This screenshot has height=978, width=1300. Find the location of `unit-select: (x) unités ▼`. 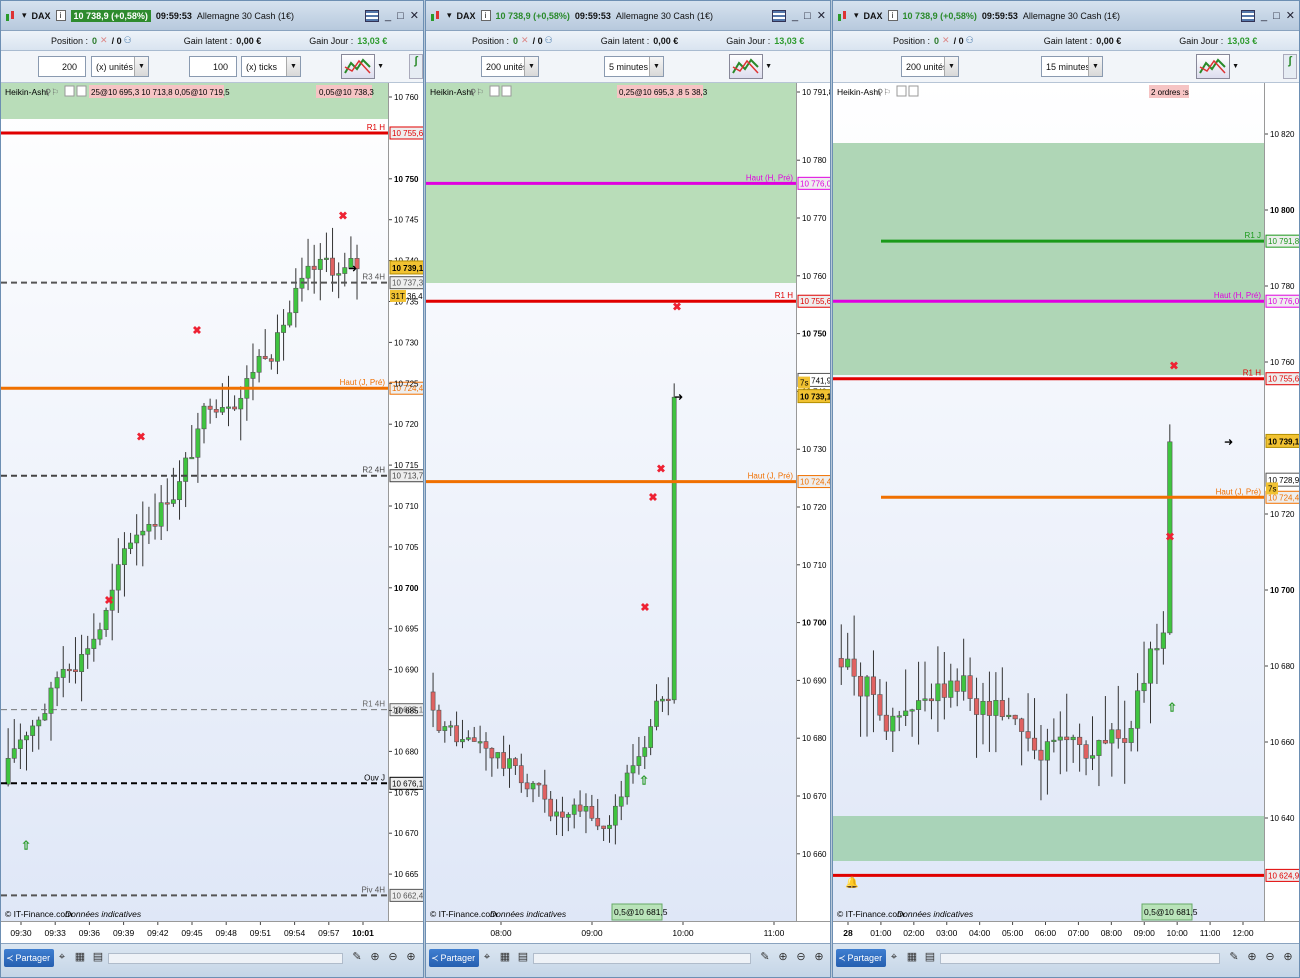

unit-select: (x) unités ▼ is located at coordinates (120, 66).